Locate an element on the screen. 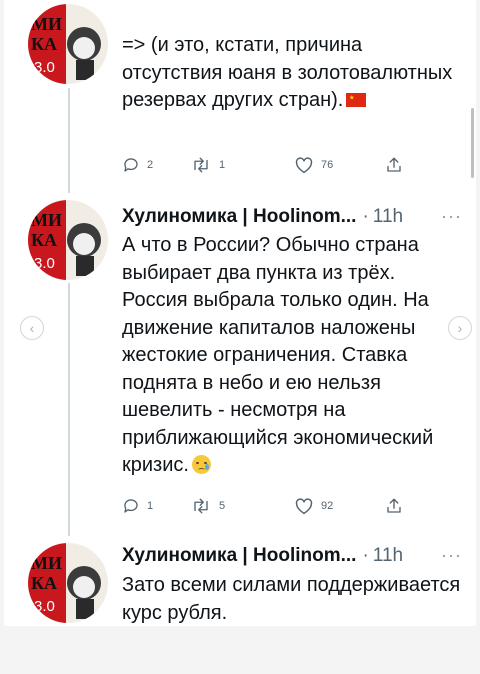 The width and height of the screenshot is (480, 674). like-count: 92 is located at coordinates (327, 506).